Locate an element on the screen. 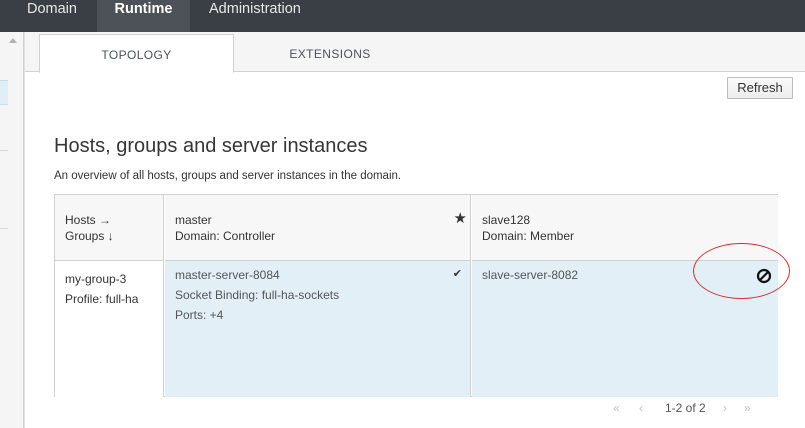 Image resolution: width=805 pixels, height=428 pixels. server-ports: Ports: +4 is located at coordinates (199, 315).